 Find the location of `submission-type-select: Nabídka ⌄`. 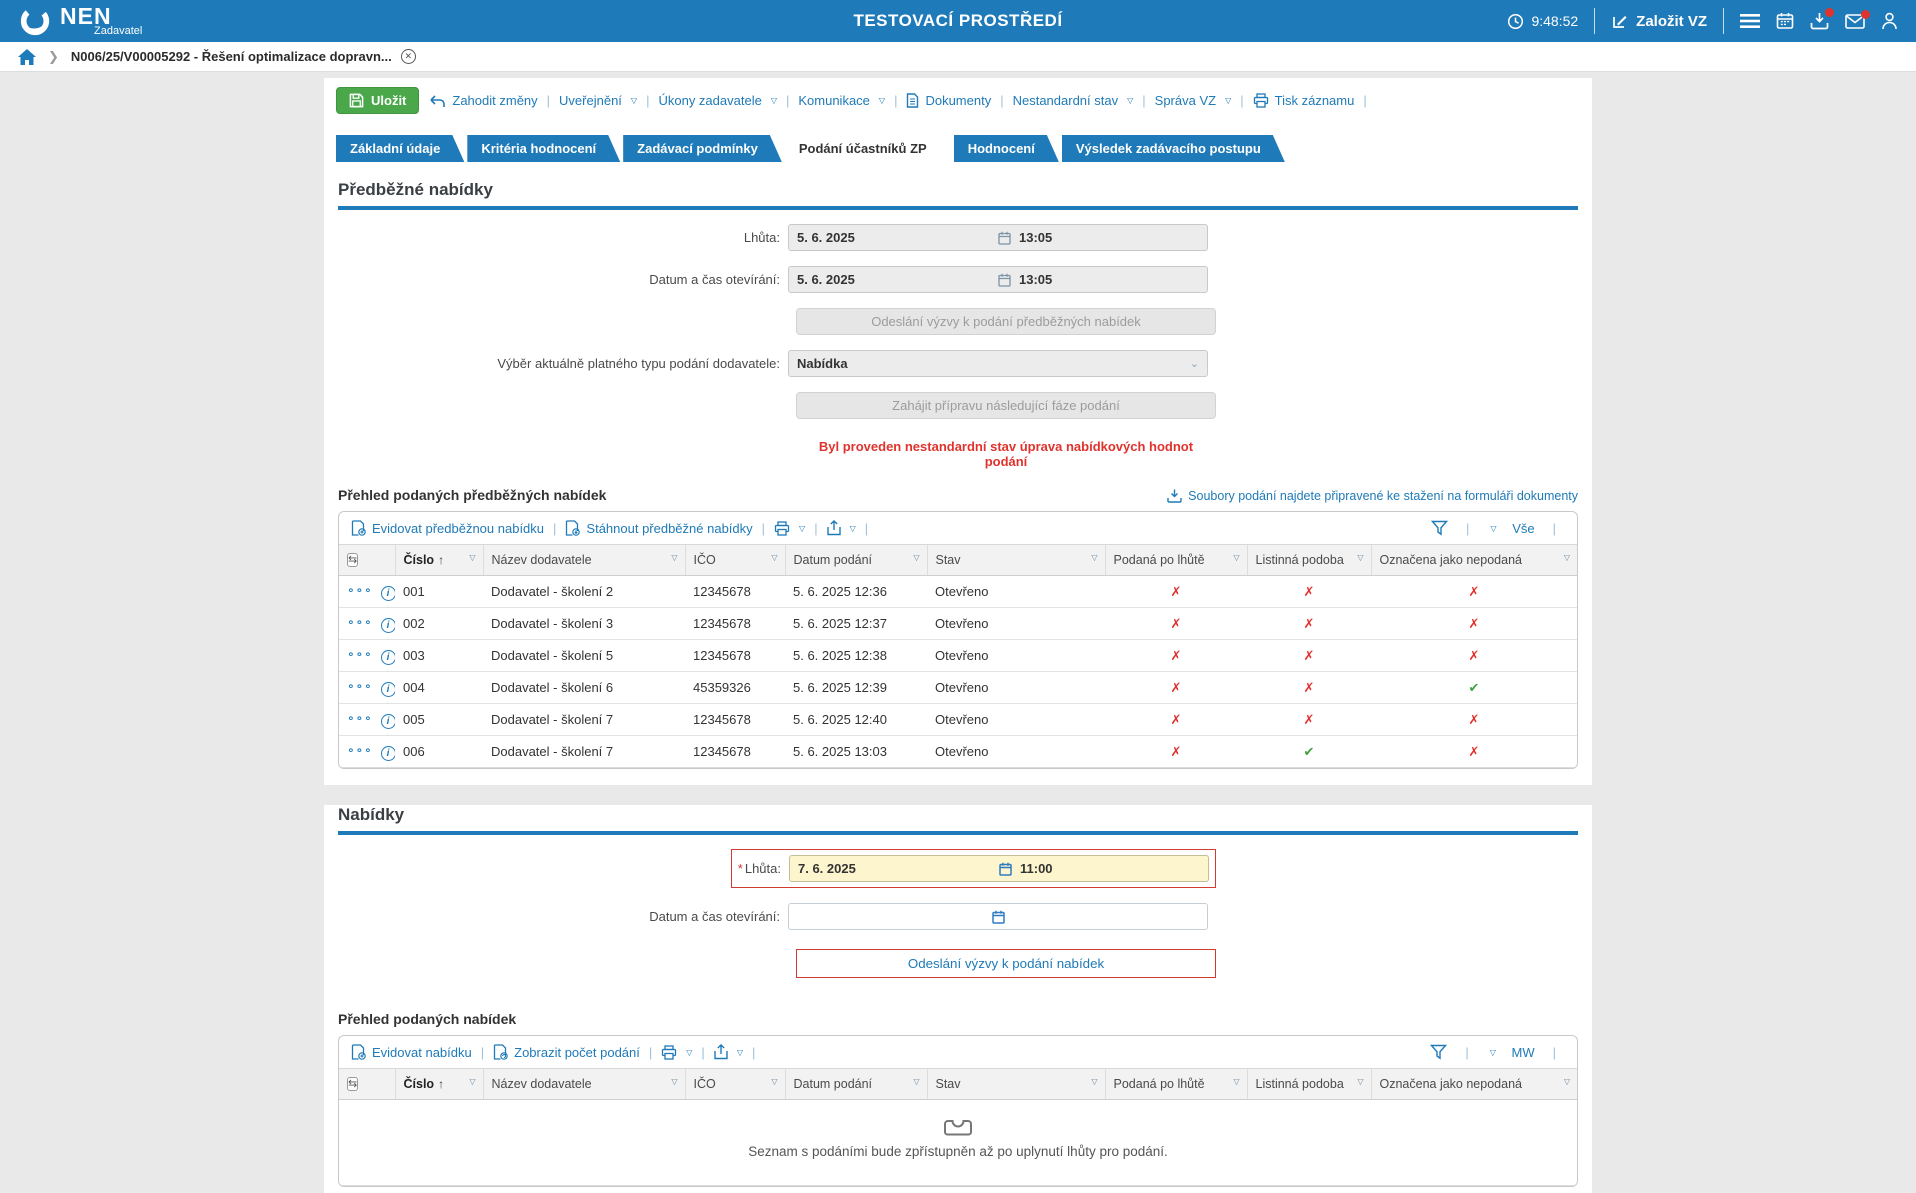

submission-type-select: Nabídka ⌄ is located at coordinates (998, 363).